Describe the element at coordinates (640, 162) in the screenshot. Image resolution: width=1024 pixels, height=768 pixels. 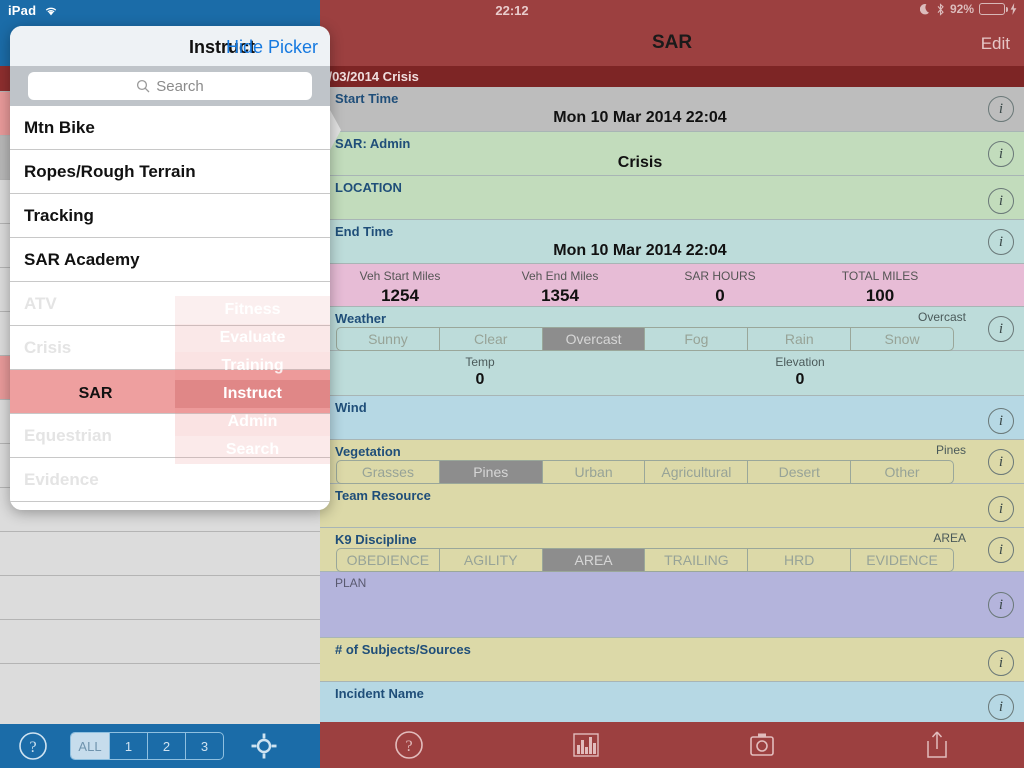
I see `field-value-sar-admin: Crisis` at that location.